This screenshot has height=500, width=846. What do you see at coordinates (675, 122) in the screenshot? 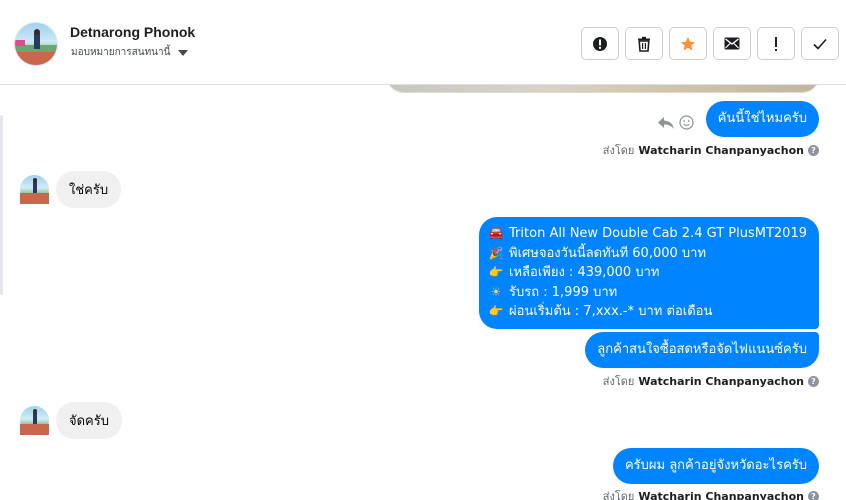
I see `message-tools` at bounding box center [675, 122].